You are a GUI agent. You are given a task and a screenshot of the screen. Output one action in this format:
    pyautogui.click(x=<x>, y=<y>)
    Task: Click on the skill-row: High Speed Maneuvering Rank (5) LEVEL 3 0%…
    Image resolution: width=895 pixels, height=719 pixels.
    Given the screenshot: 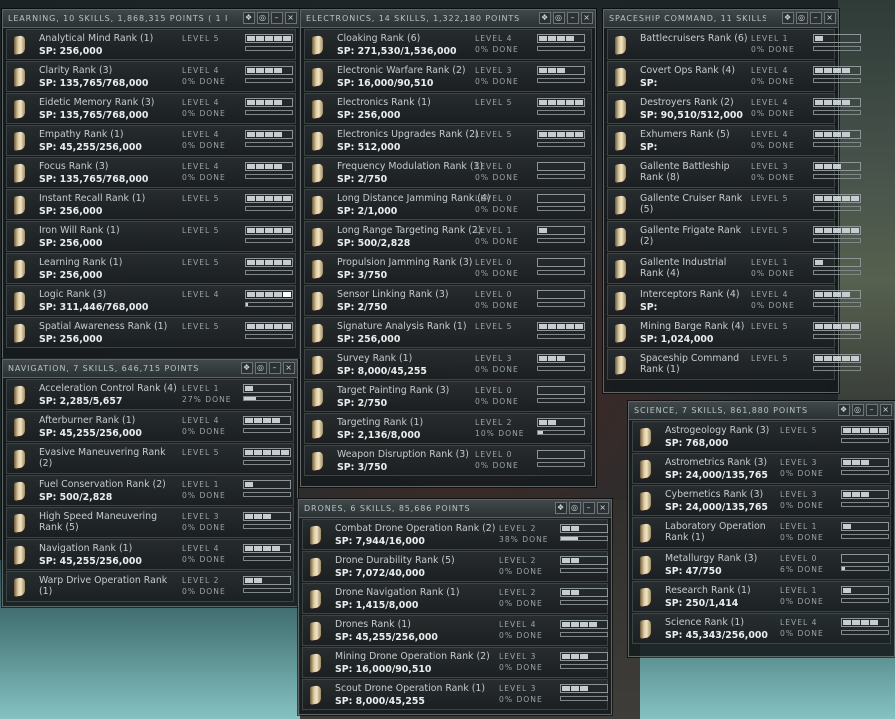 What is the action you would take?
    pyautogui.click(x=150, y=522)
    